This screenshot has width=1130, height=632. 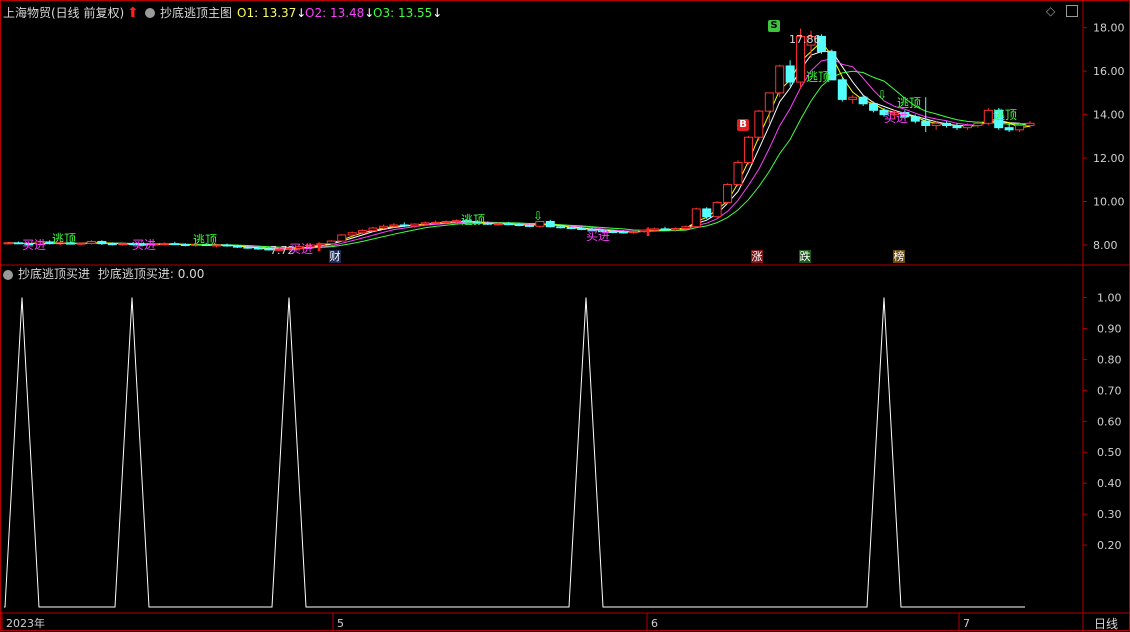 I want to click on indicator-tick-label: 0.20, so click(x=1109, y=545).